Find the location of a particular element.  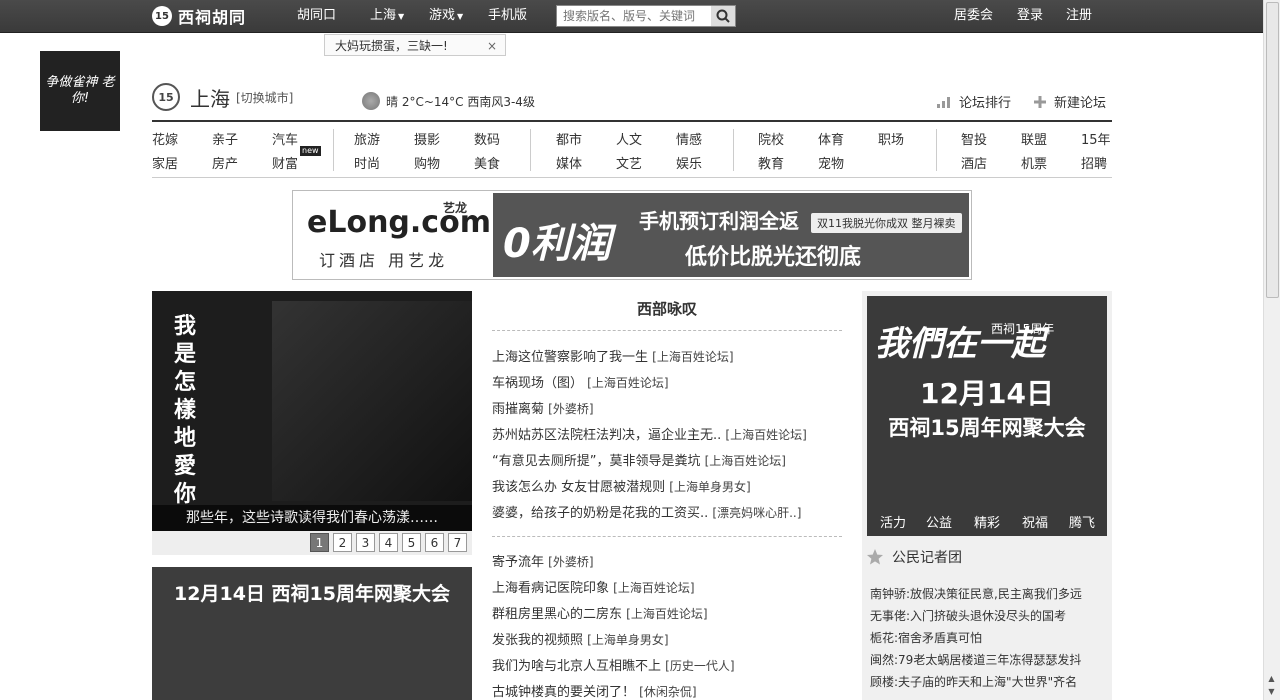

category-link: 宠物 is located at coordinates (831, 165).